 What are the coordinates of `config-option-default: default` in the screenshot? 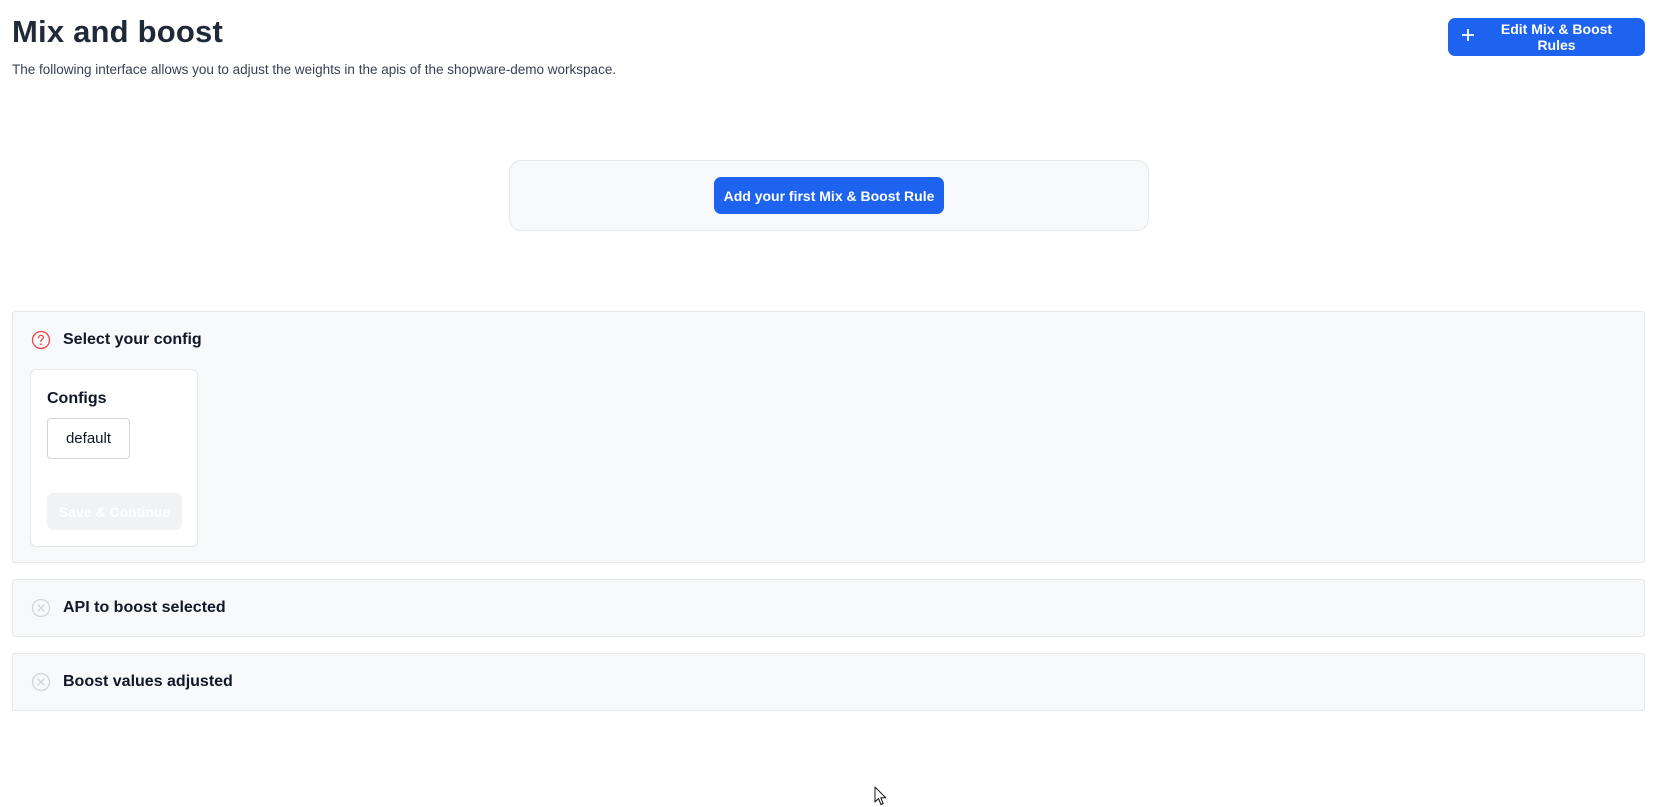 It's located at (88, 438).